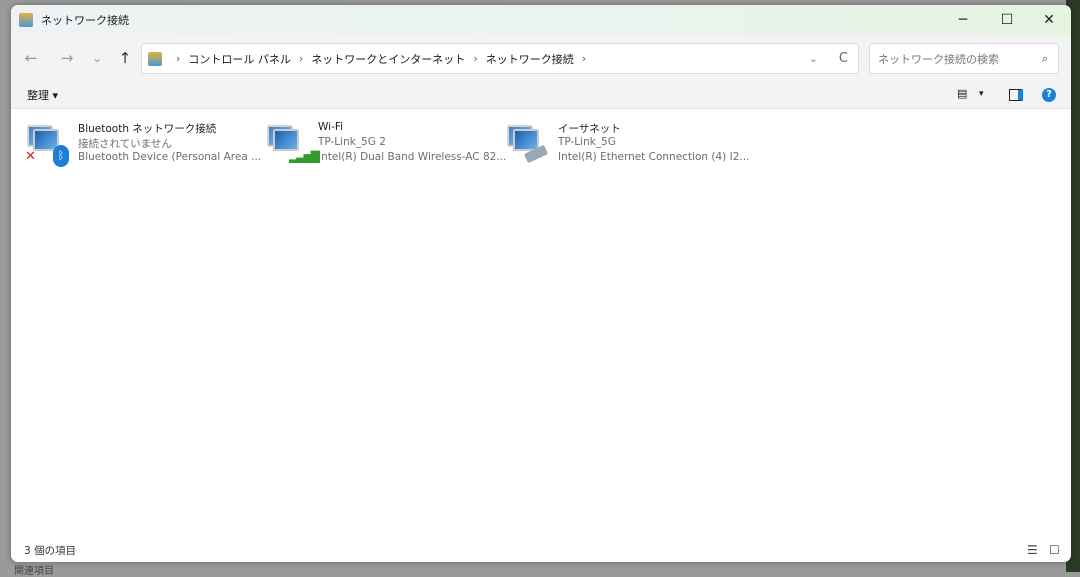 The height and width of the screenshot is (577, 1080). What do you see at coordinates (50, 550) in the screenshot?
I see `item-count: 3 個の項目` at bounding box center [50, 550].